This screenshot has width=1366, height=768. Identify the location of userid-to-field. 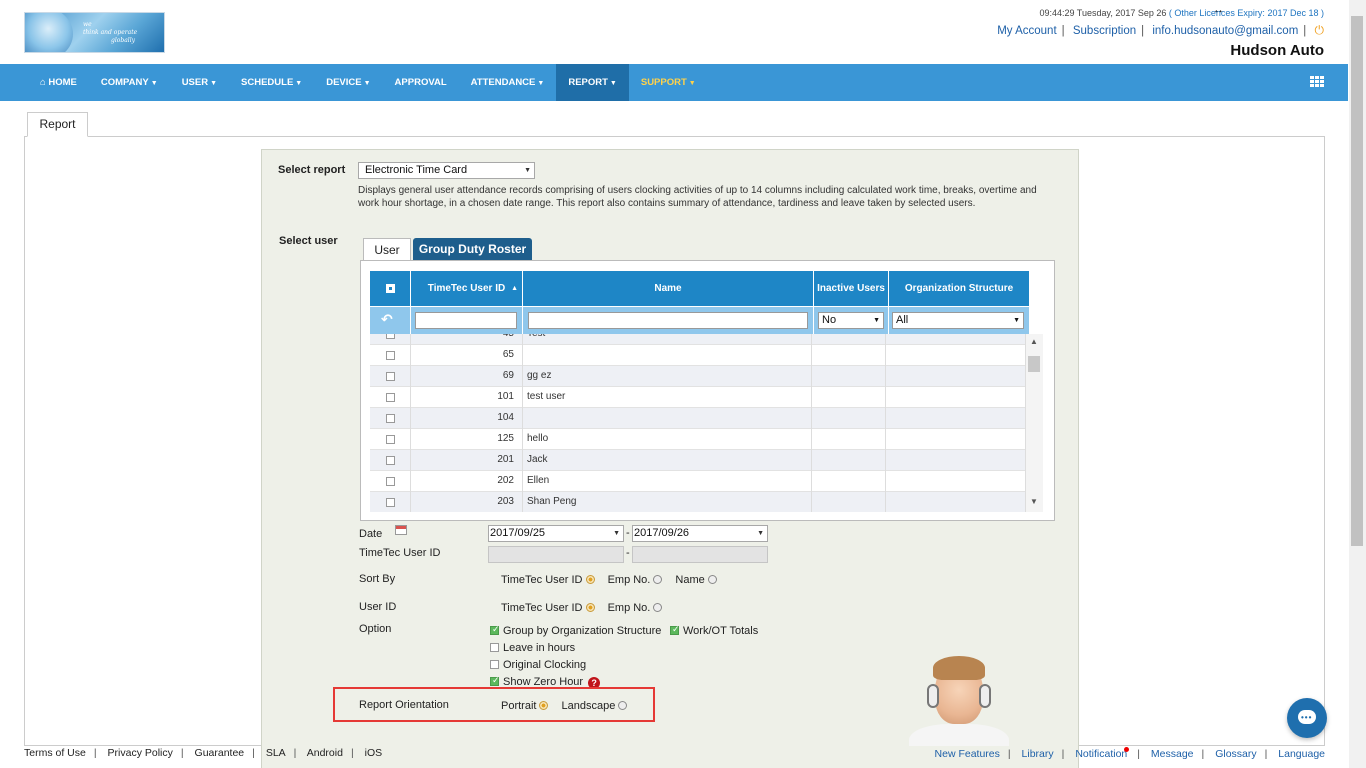
(700, 554).